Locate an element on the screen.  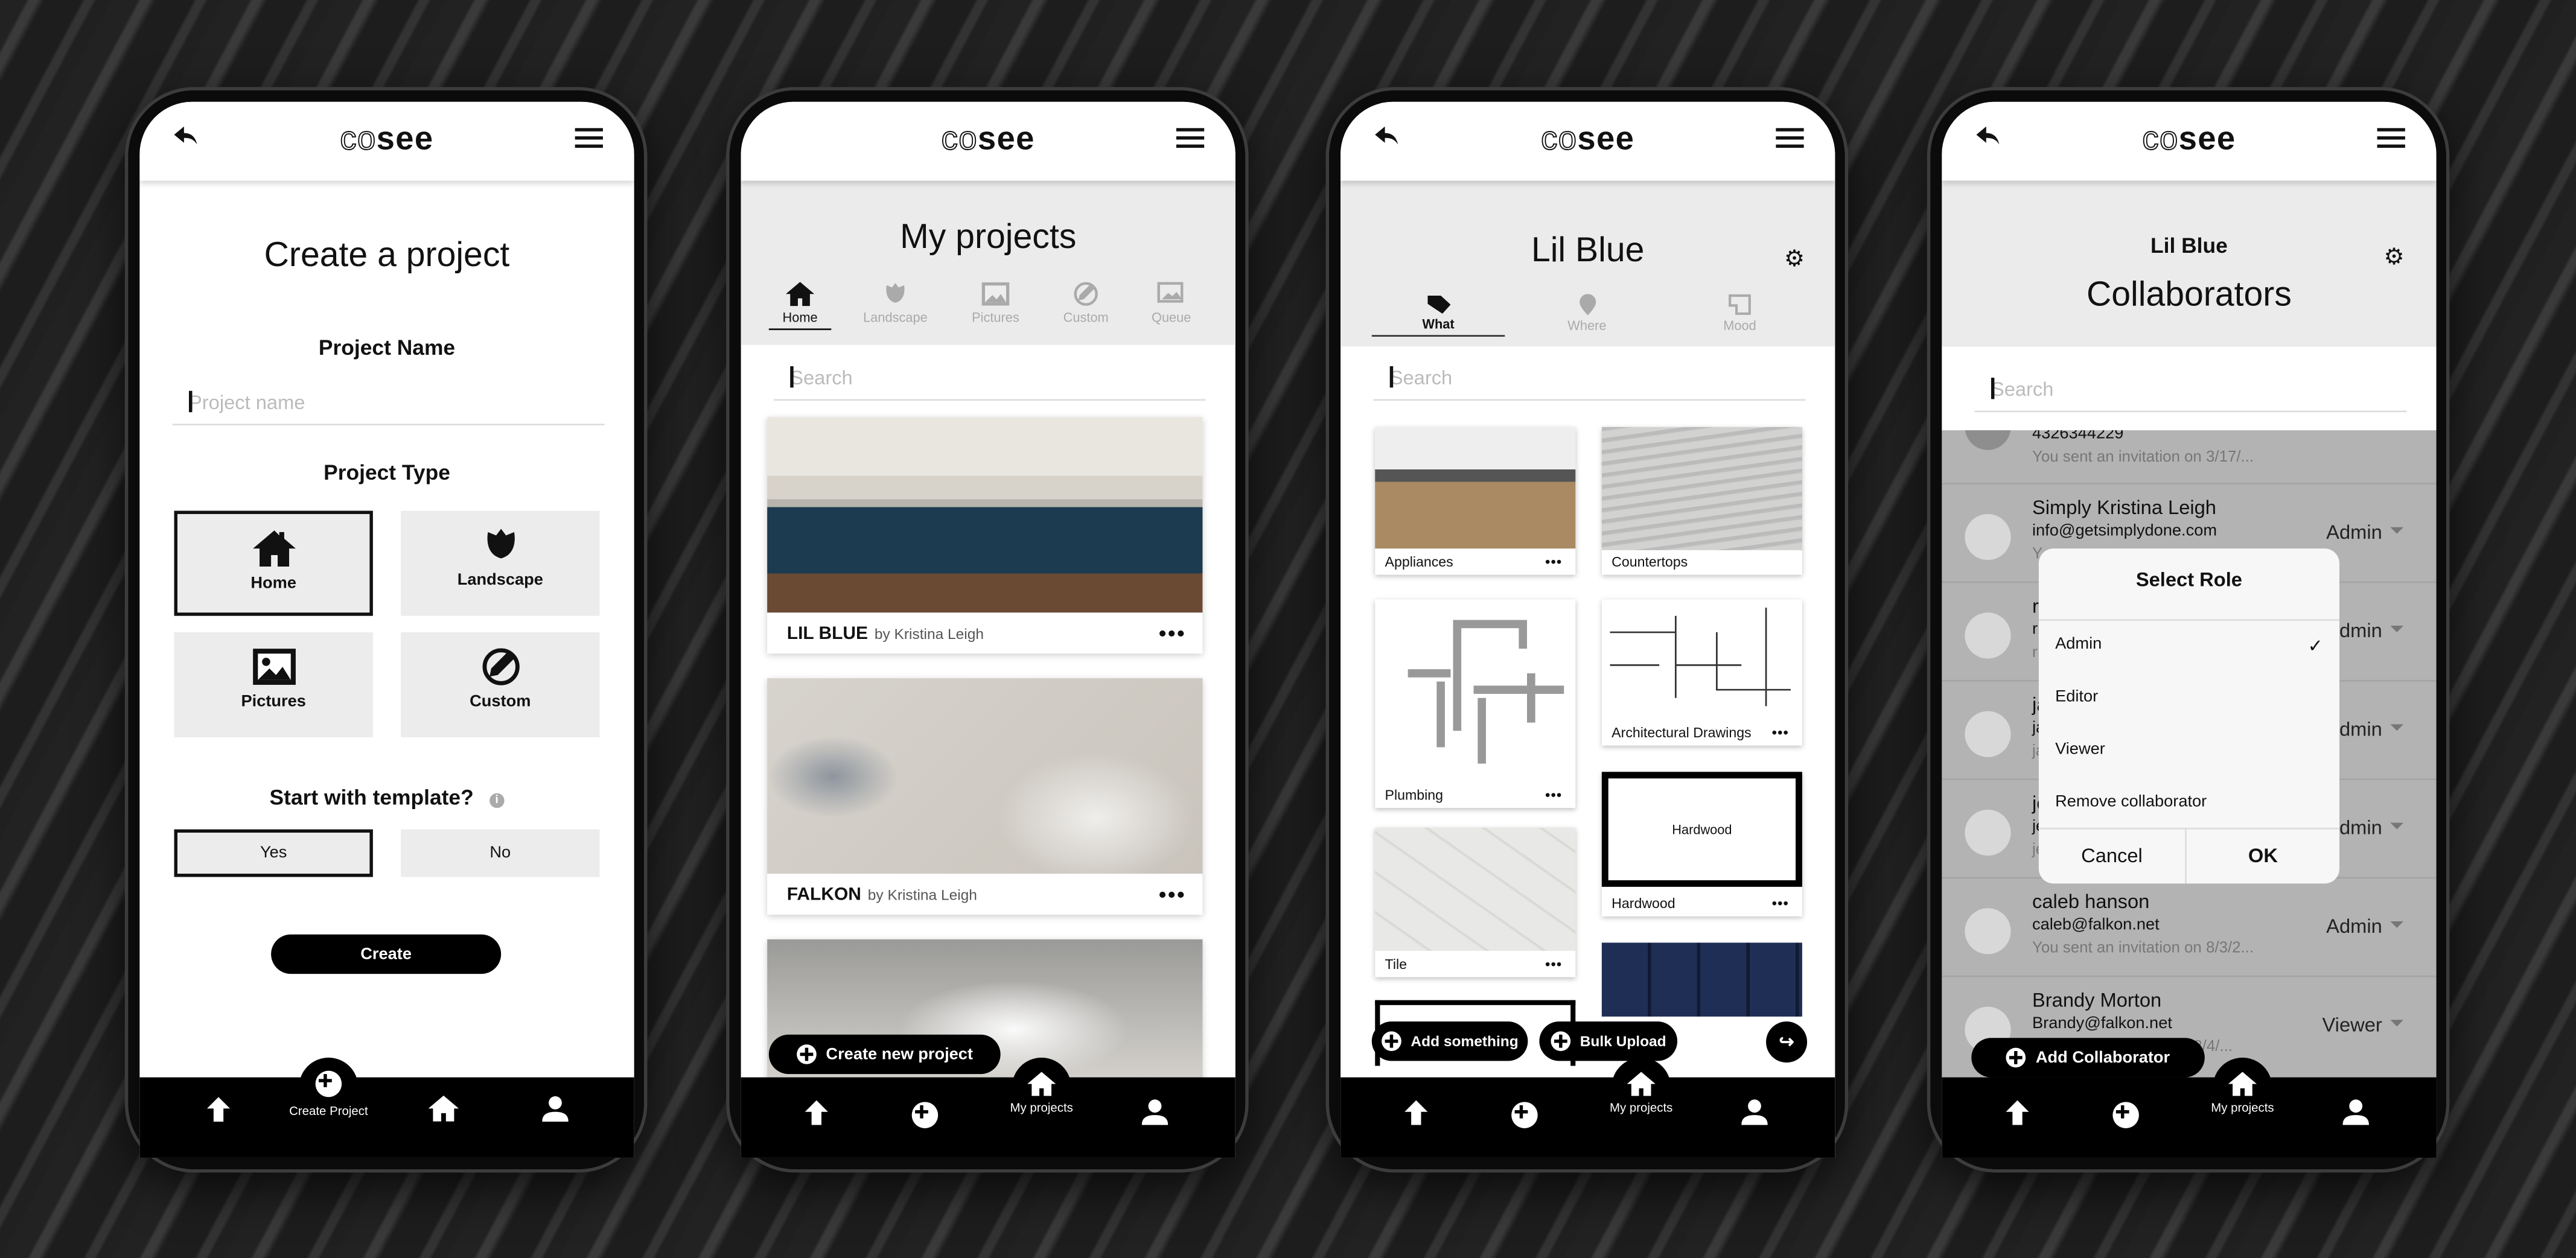
checkmark-icon: ✓ is located at coordinates (2315, 647).